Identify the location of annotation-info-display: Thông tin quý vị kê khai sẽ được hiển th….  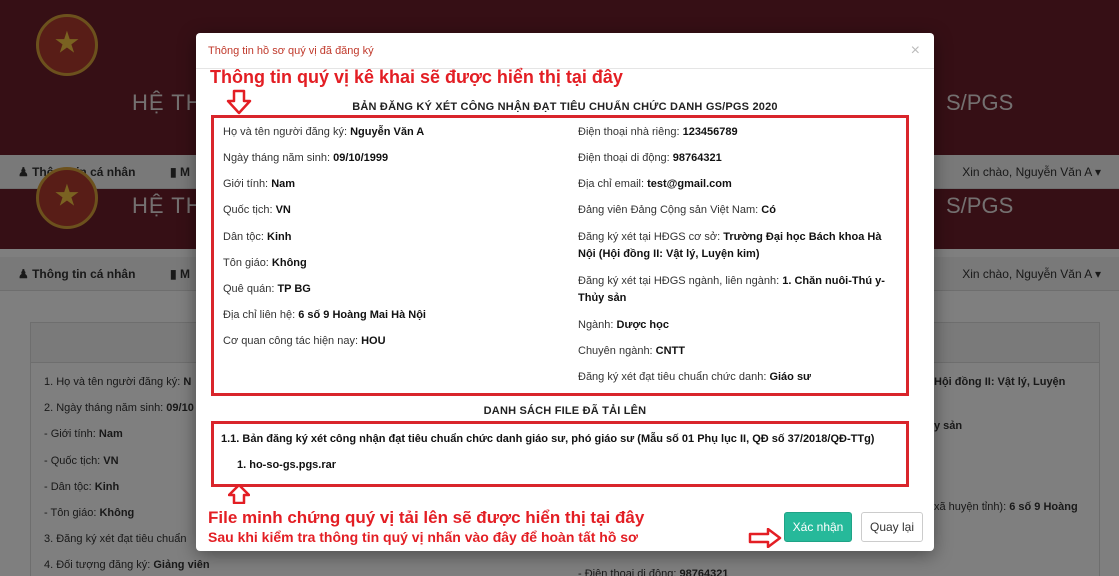
(416, 77).